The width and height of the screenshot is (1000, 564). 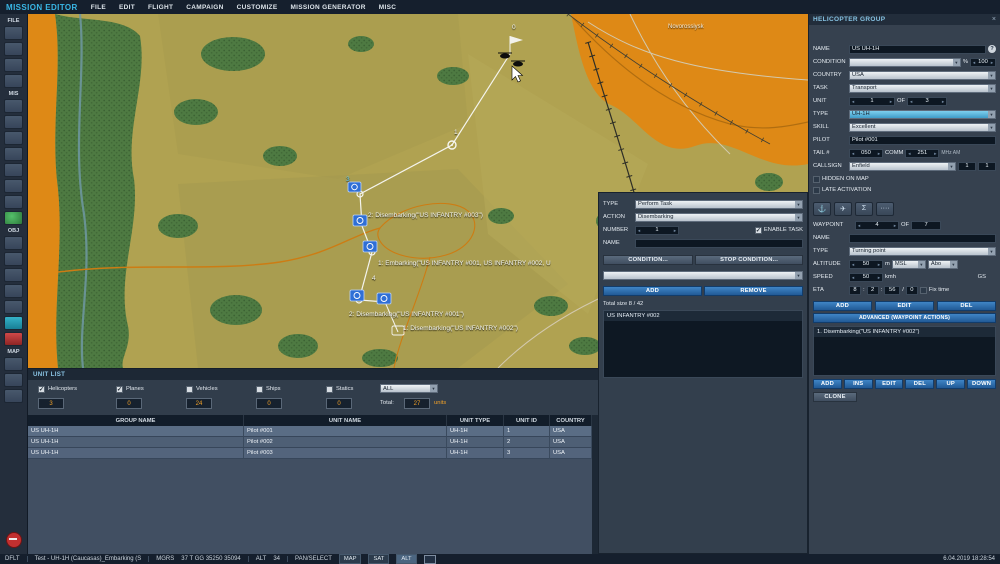 I want to click on filter-planes: ✓ Planes, so click(x=130, y=389).